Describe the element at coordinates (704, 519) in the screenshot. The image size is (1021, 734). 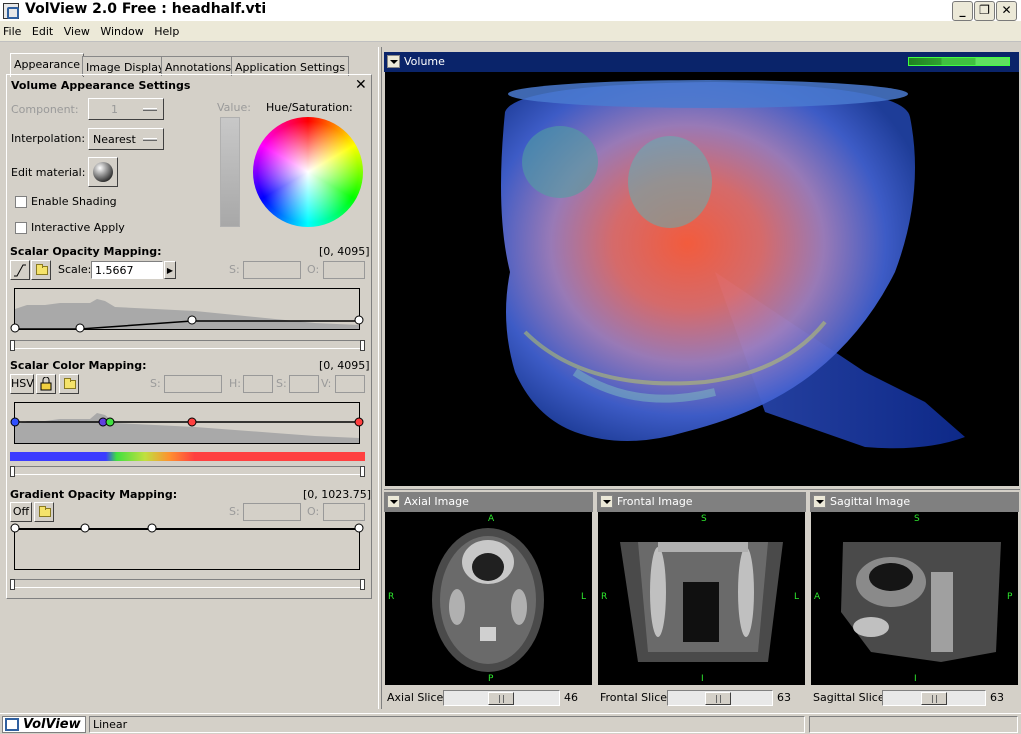
I see `frontal-orient-top: S` at that location.